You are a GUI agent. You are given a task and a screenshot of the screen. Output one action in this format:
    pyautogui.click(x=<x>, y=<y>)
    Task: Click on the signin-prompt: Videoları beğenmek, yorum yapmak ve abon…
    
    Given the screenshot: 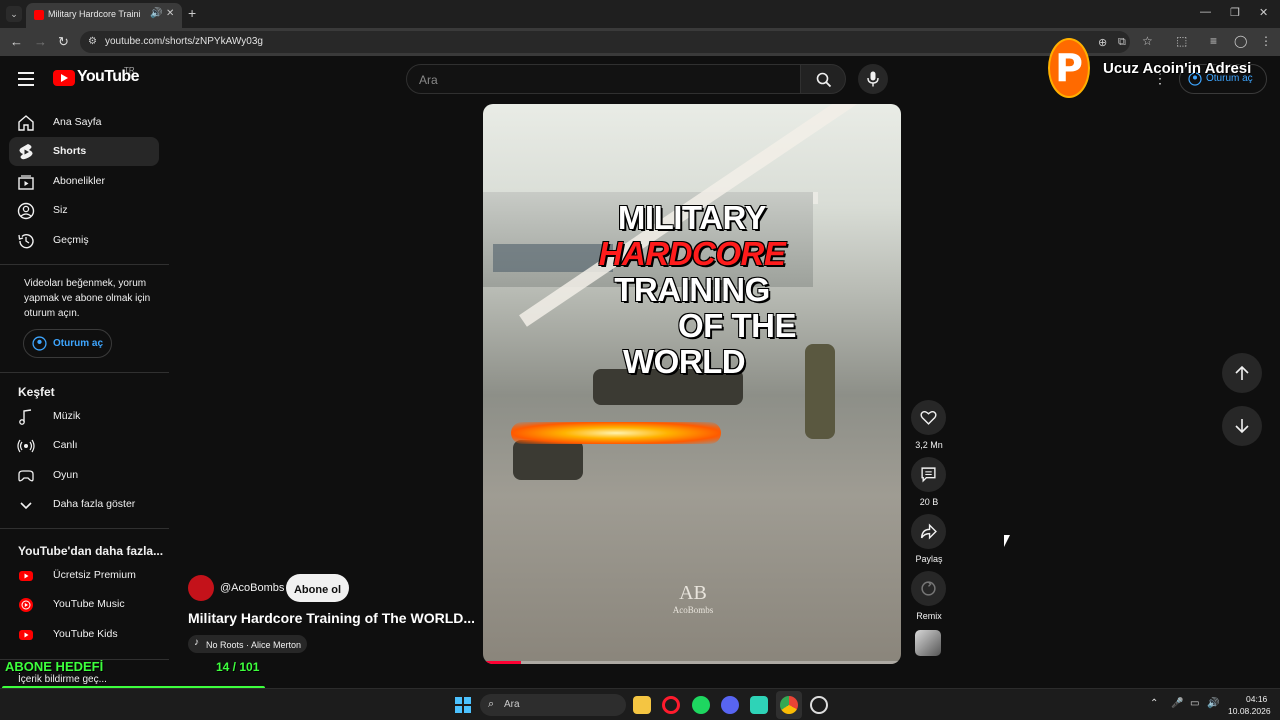 What is the action you would take?
    pyautogui.click(x=87, y=298)
    